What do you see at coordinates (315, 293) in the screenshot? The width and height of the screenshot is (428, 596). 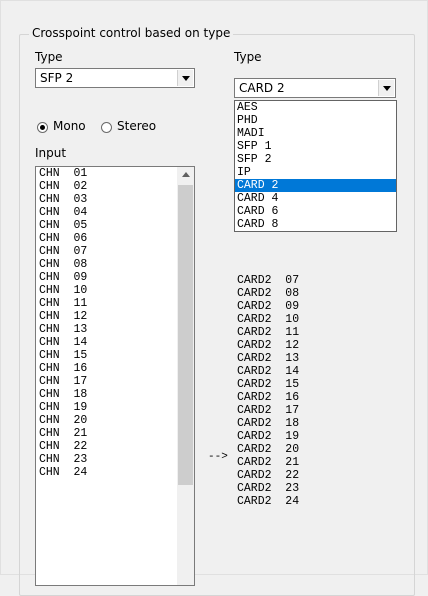 I see `output-channel-item: CARD2 08` at bounding box center [315, 293].